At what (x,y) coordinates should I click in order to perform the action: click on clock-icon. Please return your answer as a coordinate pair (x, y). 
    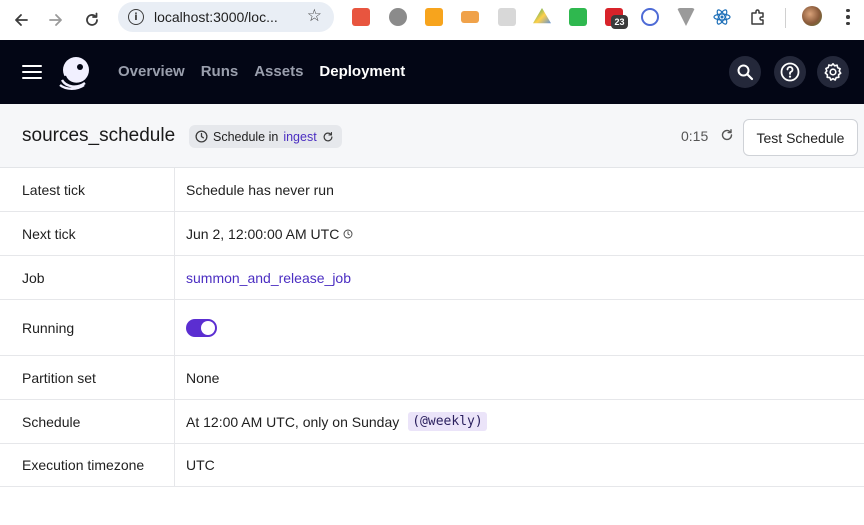
    Looking at the image, I should click on (201, 136).